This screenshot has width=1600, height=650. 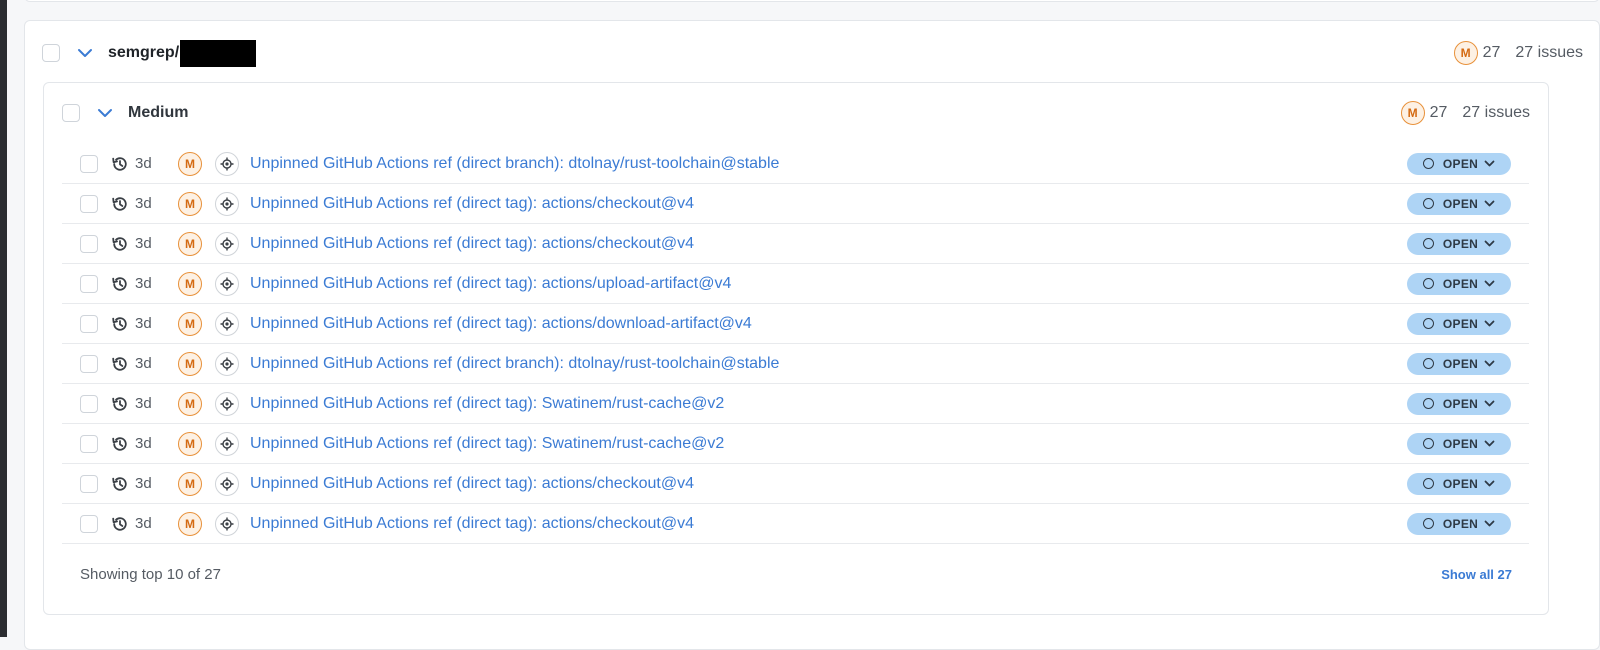 I want to click on group-summary: M 27 27 issues, so click(x=1465, y=113).